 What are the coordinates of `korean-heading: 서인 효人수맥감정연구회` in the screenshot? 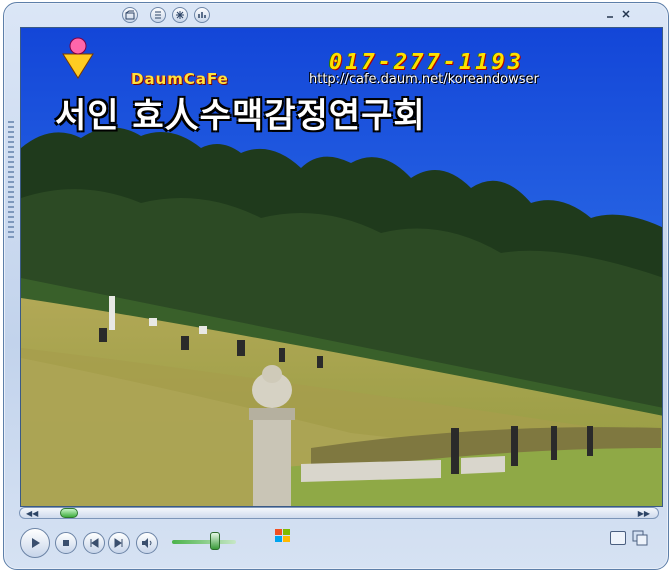 It's located at (240, 116).